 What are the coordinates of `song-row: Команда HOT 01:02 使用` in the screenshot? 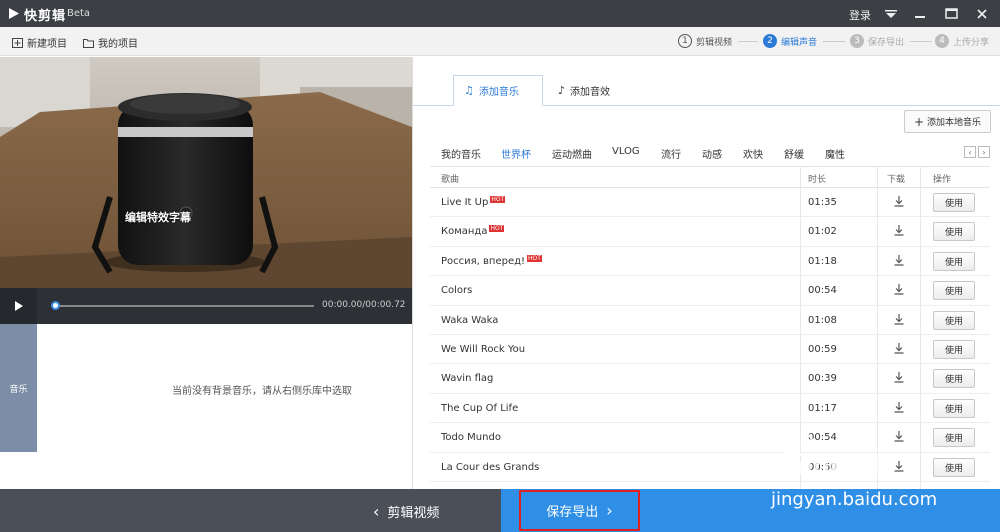 It's located at (710, 232).